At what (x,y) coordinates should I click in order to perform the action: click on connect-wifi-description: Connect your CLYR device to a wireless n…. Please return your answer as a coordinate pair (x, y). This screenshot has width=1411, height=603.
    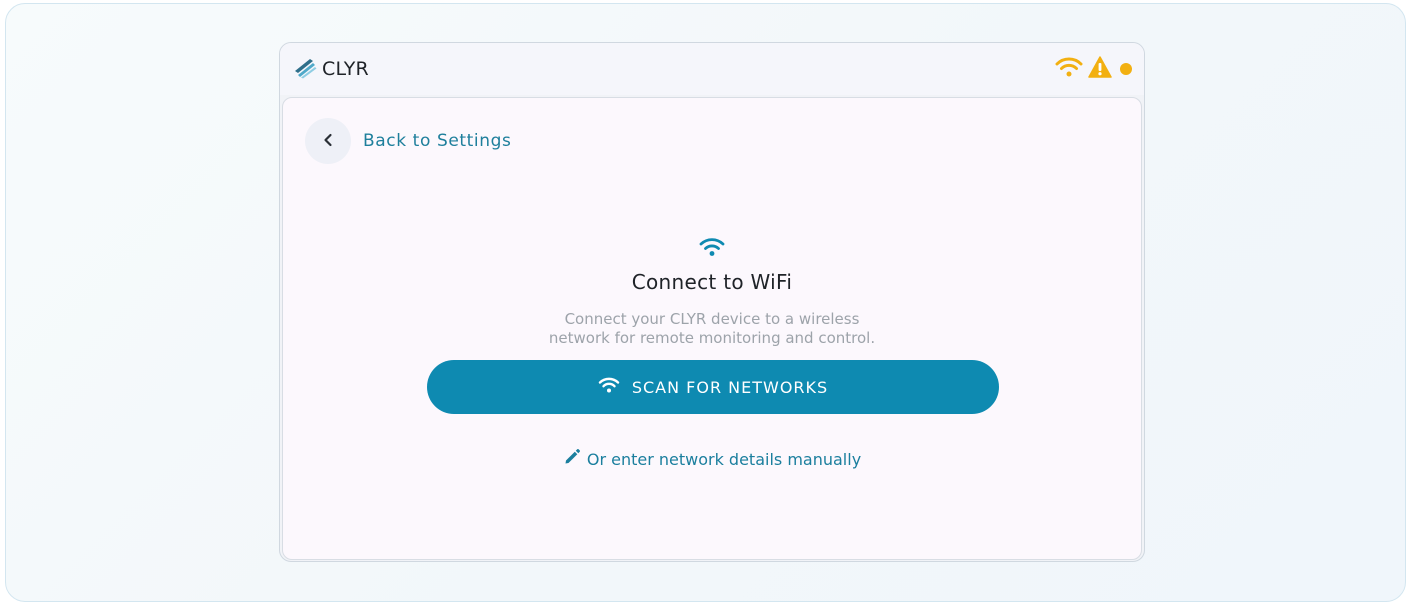
    Looking at the image, I should click on (712, 329).